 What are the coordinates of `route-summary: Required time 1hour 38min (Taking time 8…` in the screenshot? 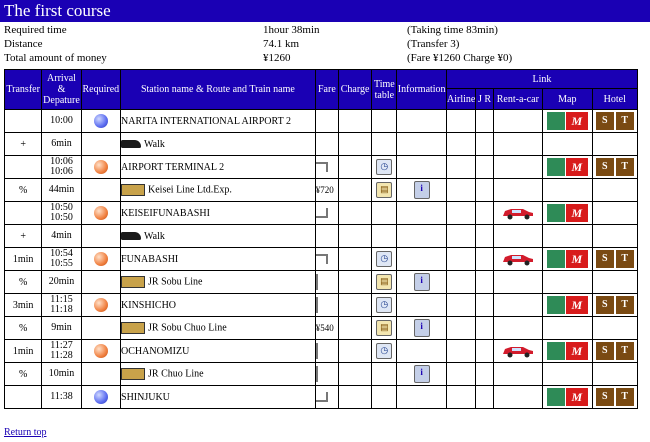 It's located at (323, 44).